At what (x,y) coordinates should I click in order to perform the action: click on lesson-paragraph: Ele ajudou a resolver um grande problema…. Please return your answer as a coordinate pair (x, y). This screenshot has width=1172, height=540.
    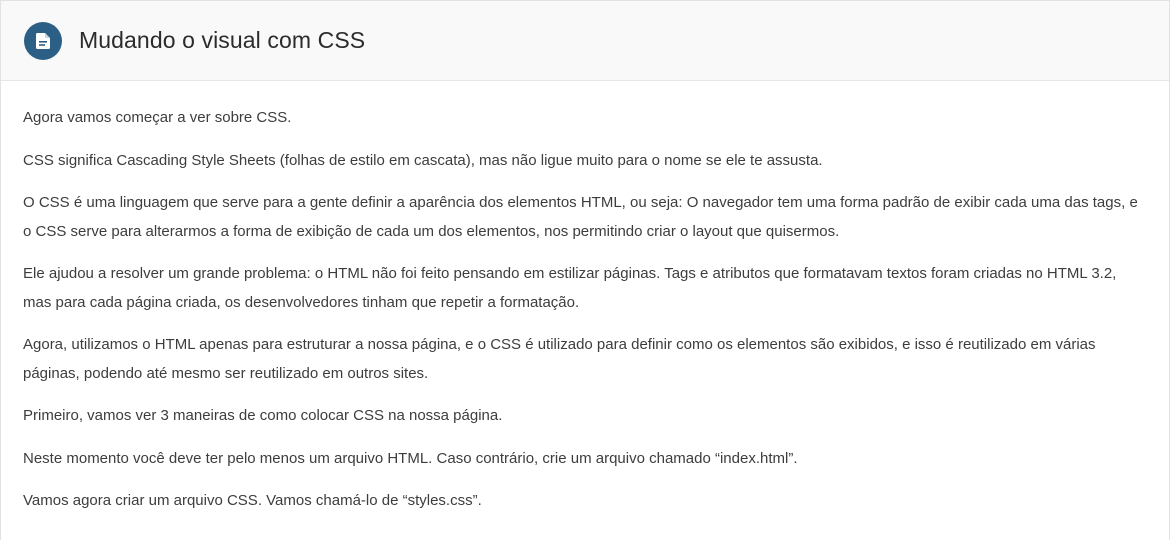
    Looking at the image, I should click on (570, 288).